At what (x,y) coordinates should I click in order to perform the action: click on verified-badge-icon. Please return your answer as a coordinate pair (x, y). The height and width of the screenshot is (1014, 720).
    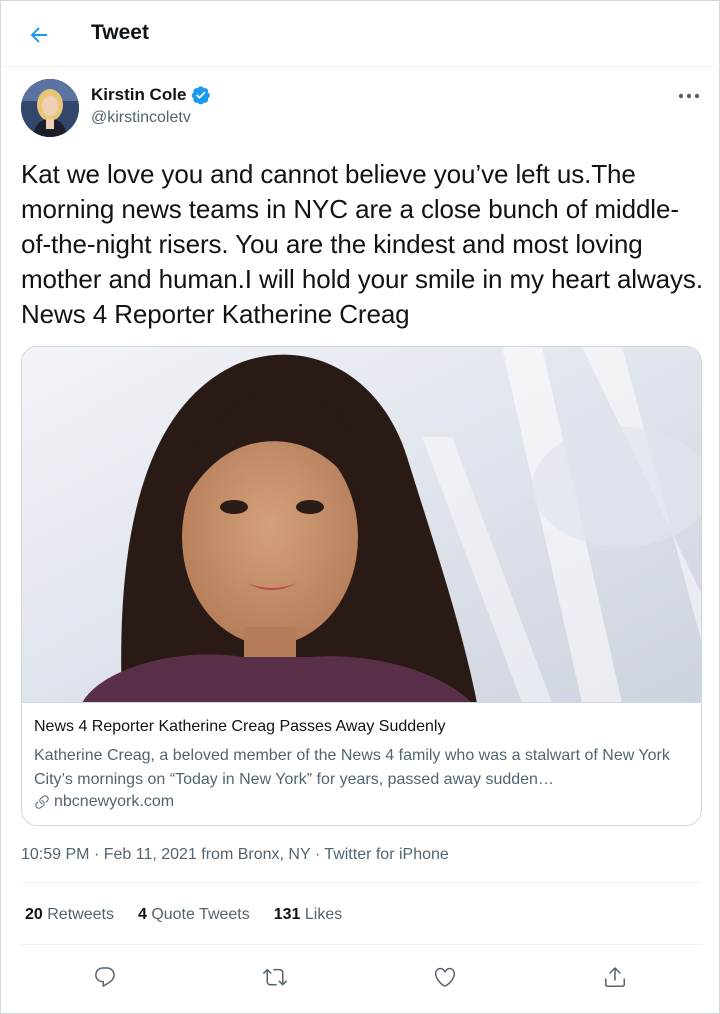
    Looking at the image, I should click on (201, 95).